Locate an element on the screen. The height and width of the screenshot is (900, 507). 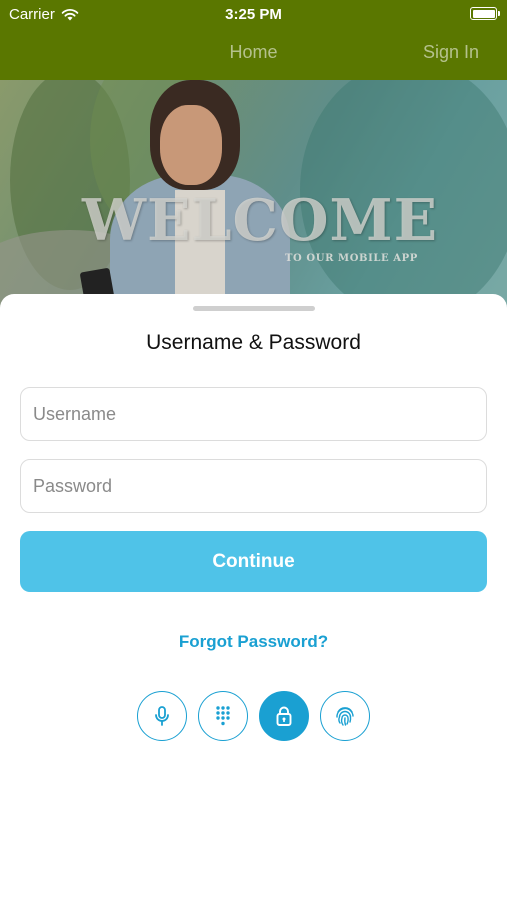
keypad-icon is located at coordinates (223, 716).